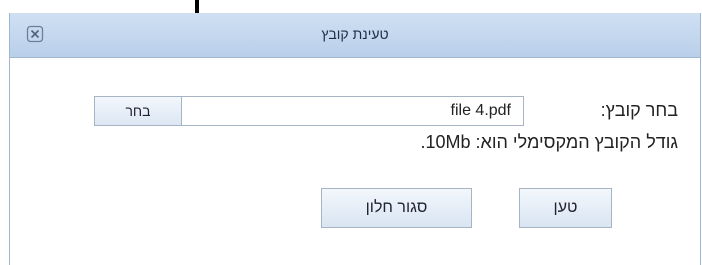 The height and width of the screenshot is (265, 702). I want to click on load-button: טען, so click(565, 208).